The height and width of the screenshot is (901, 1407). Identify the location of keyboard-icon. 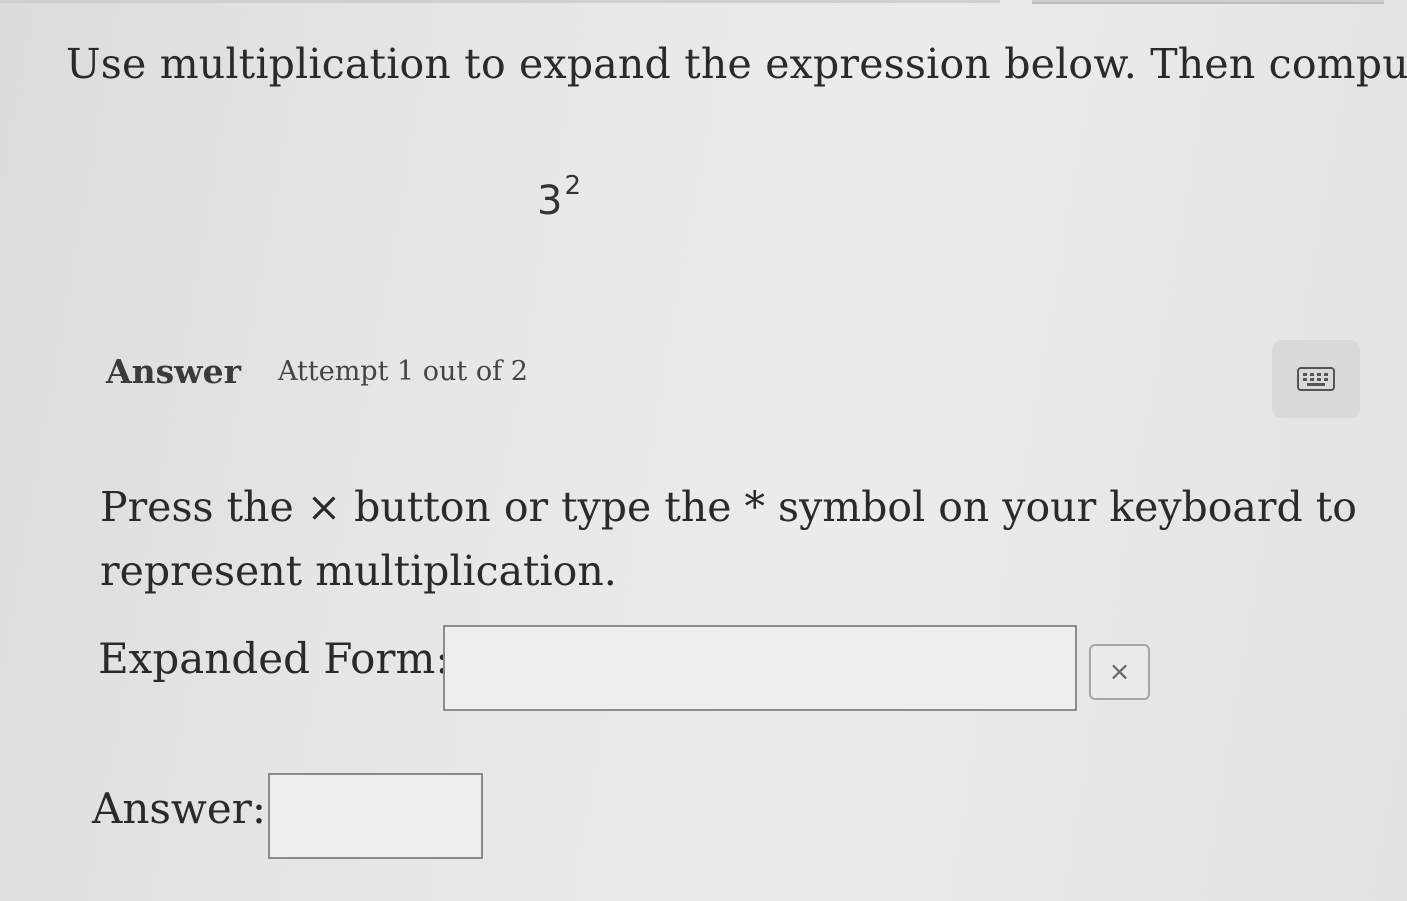
(1316, 379).